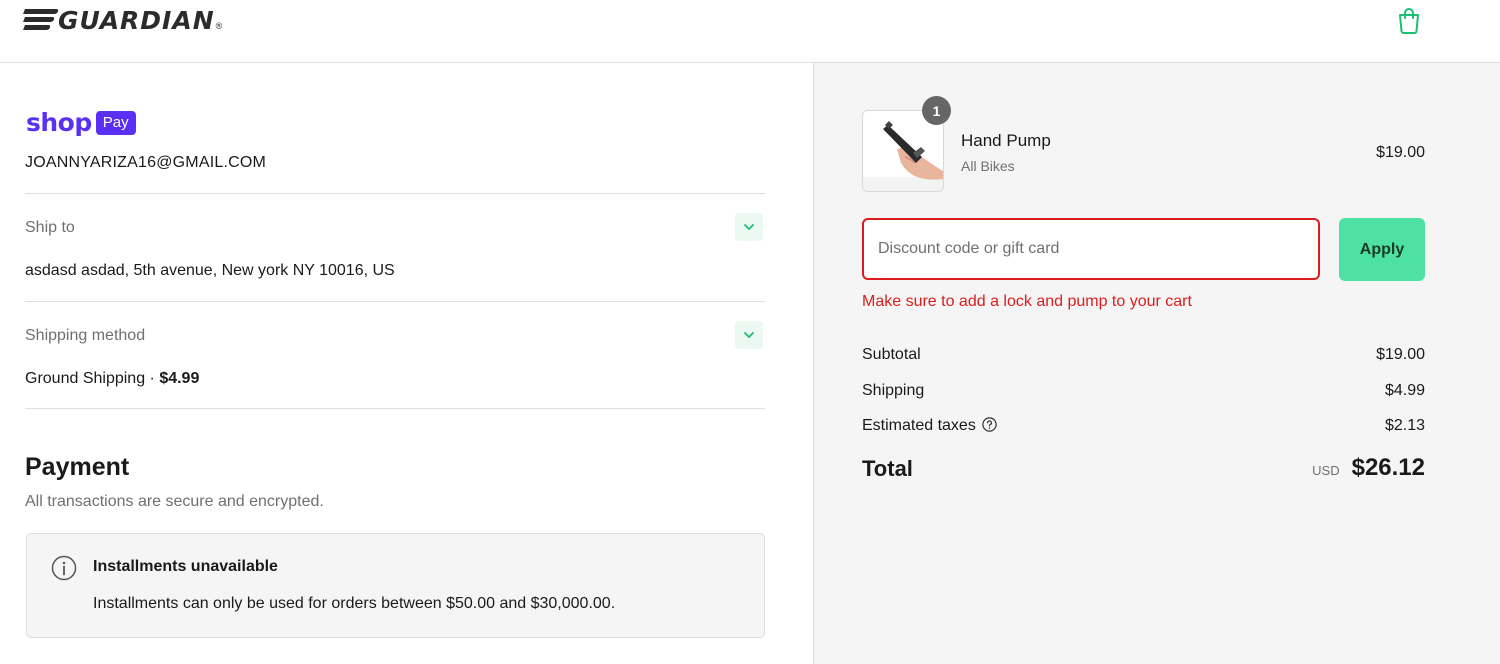 The width and height of the screenshot is (1500, 664). What do you see at coordinates (42, 20) in the screenshot?
I see `logo-wing-mark` at bounding box center [42, 20].